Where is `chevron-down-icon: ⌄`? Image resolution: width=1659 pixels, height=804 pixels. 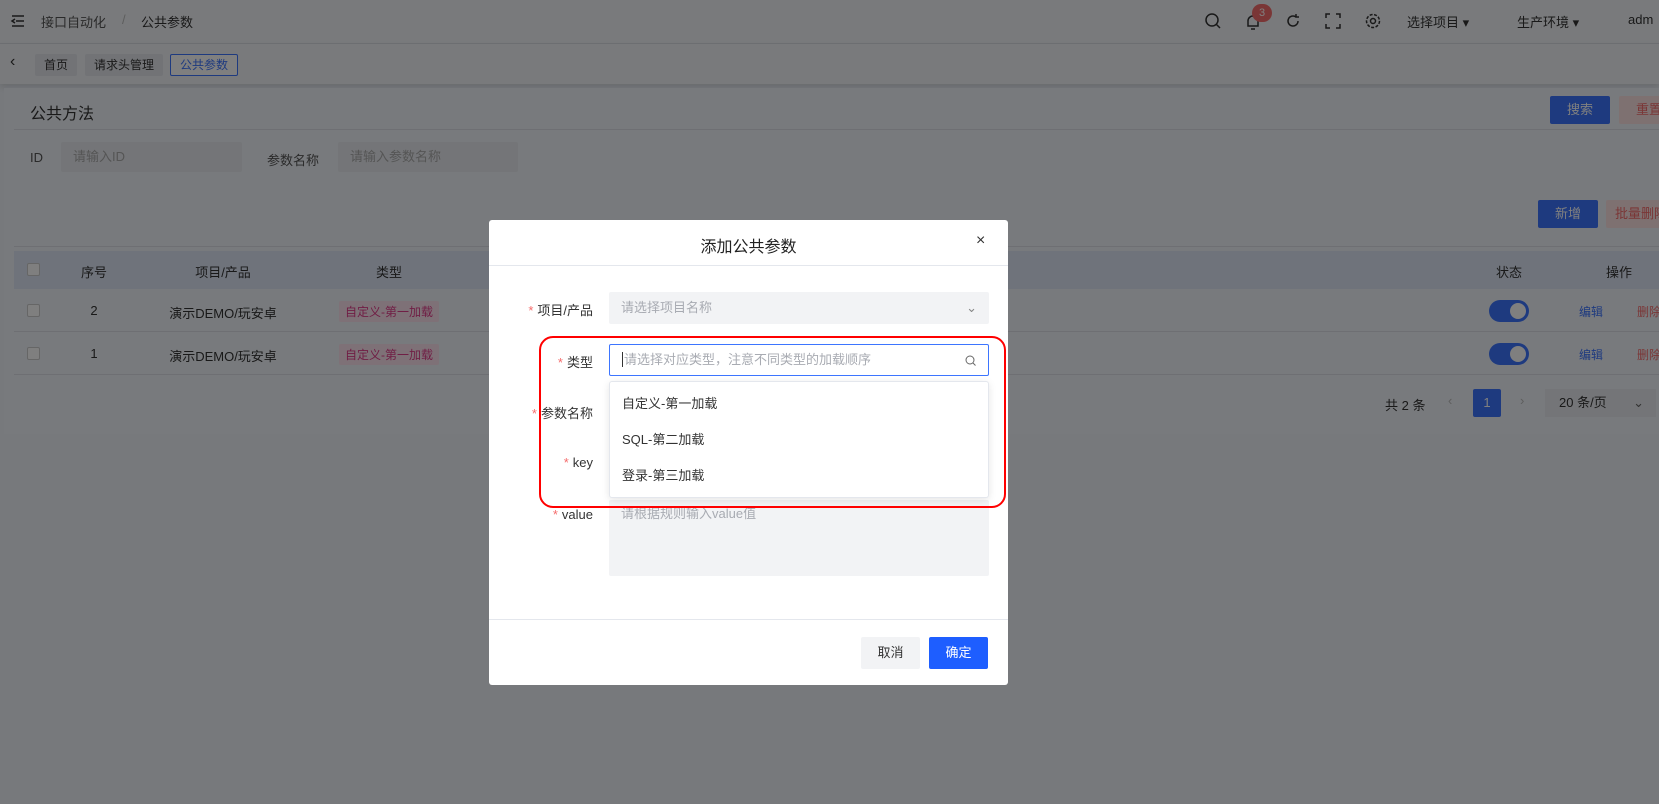 chevron-down-icon: ⌄ is located at coordinates (971, 307).